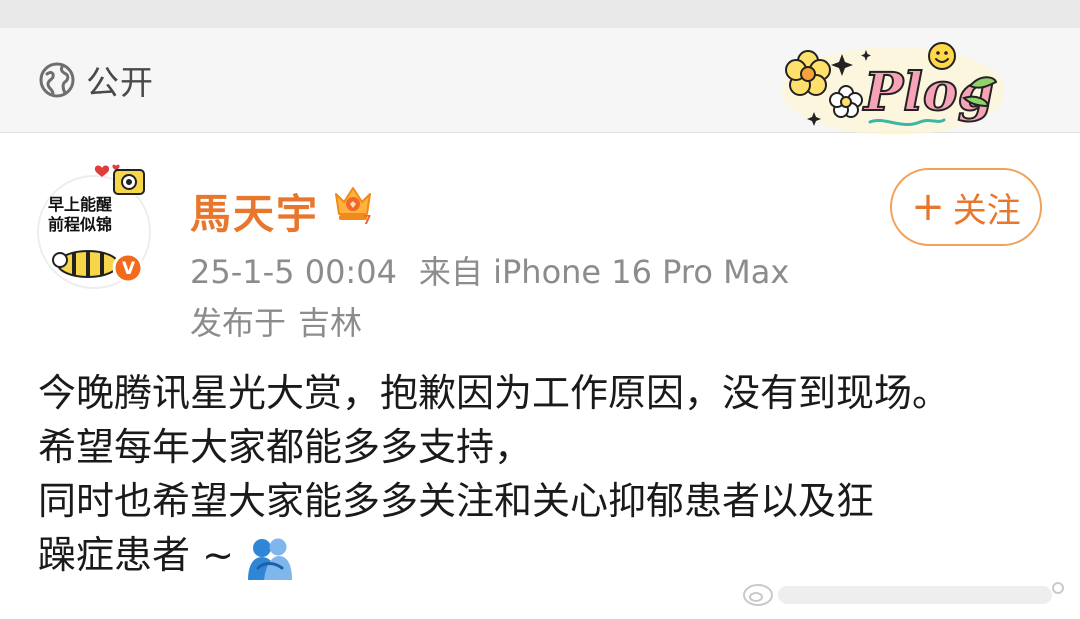 Image resolution: width=1080 pixels, height=619 pixels. I want to click on visibility-indicator: 公开, so click(96, 80).